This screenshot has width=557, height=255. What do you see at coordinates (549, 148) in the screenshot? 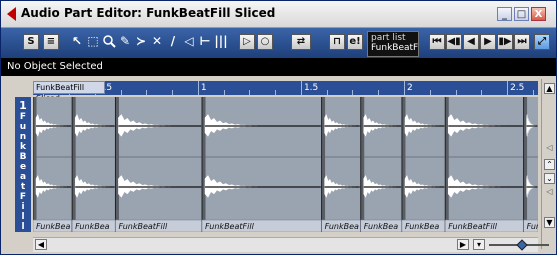
I see `fade-handle-icon: ◁` at bounding box center [549, 148].